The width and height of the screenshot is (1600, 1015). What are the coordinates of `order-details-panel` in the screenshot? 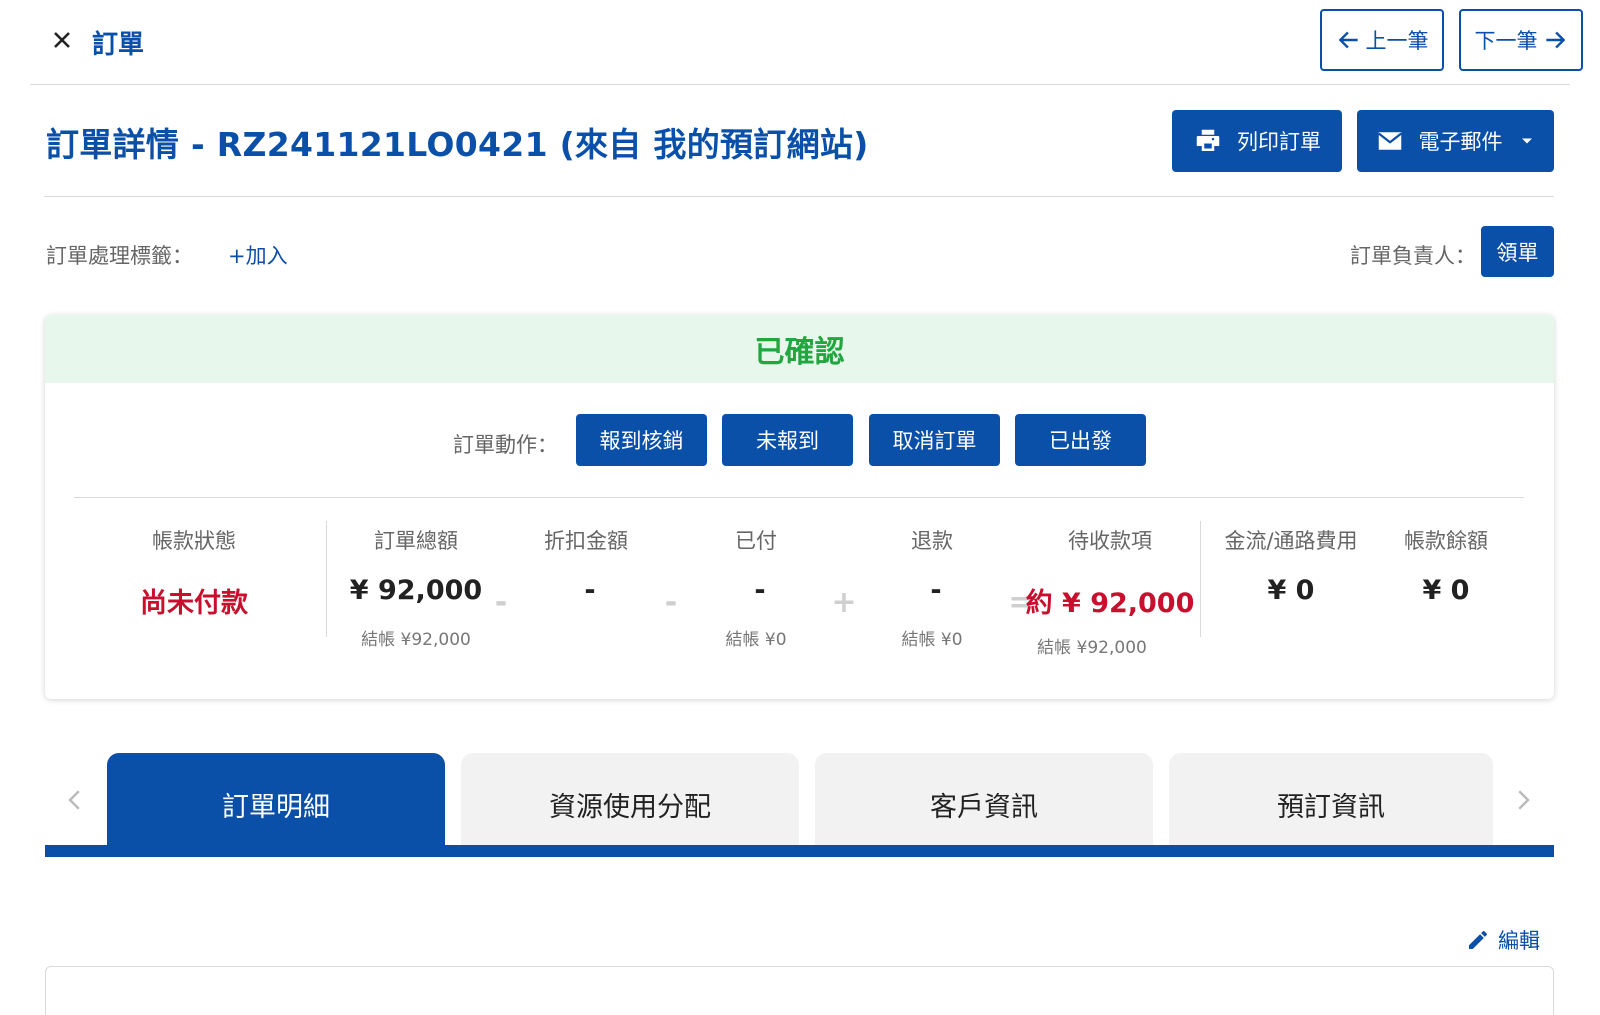 It's located at (799, 990).